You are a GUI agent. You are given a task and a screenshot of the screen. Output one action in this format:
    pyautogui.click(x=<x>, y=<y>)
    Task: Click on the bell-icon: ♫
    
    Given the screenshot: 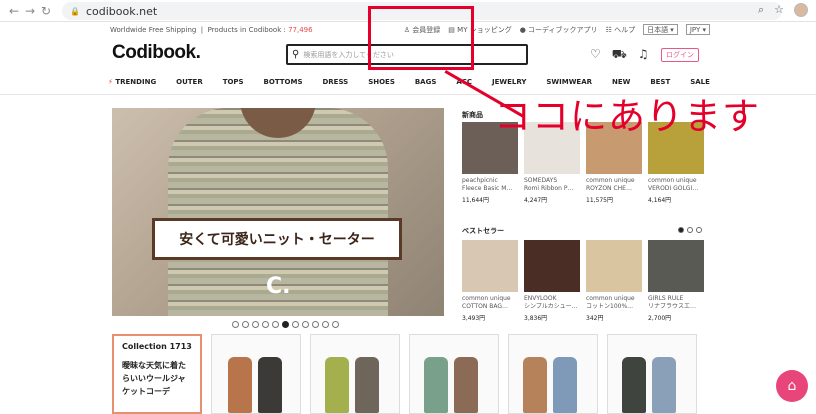 What is the action you would take?
    pyautogui.click(x=643, y=55)
    